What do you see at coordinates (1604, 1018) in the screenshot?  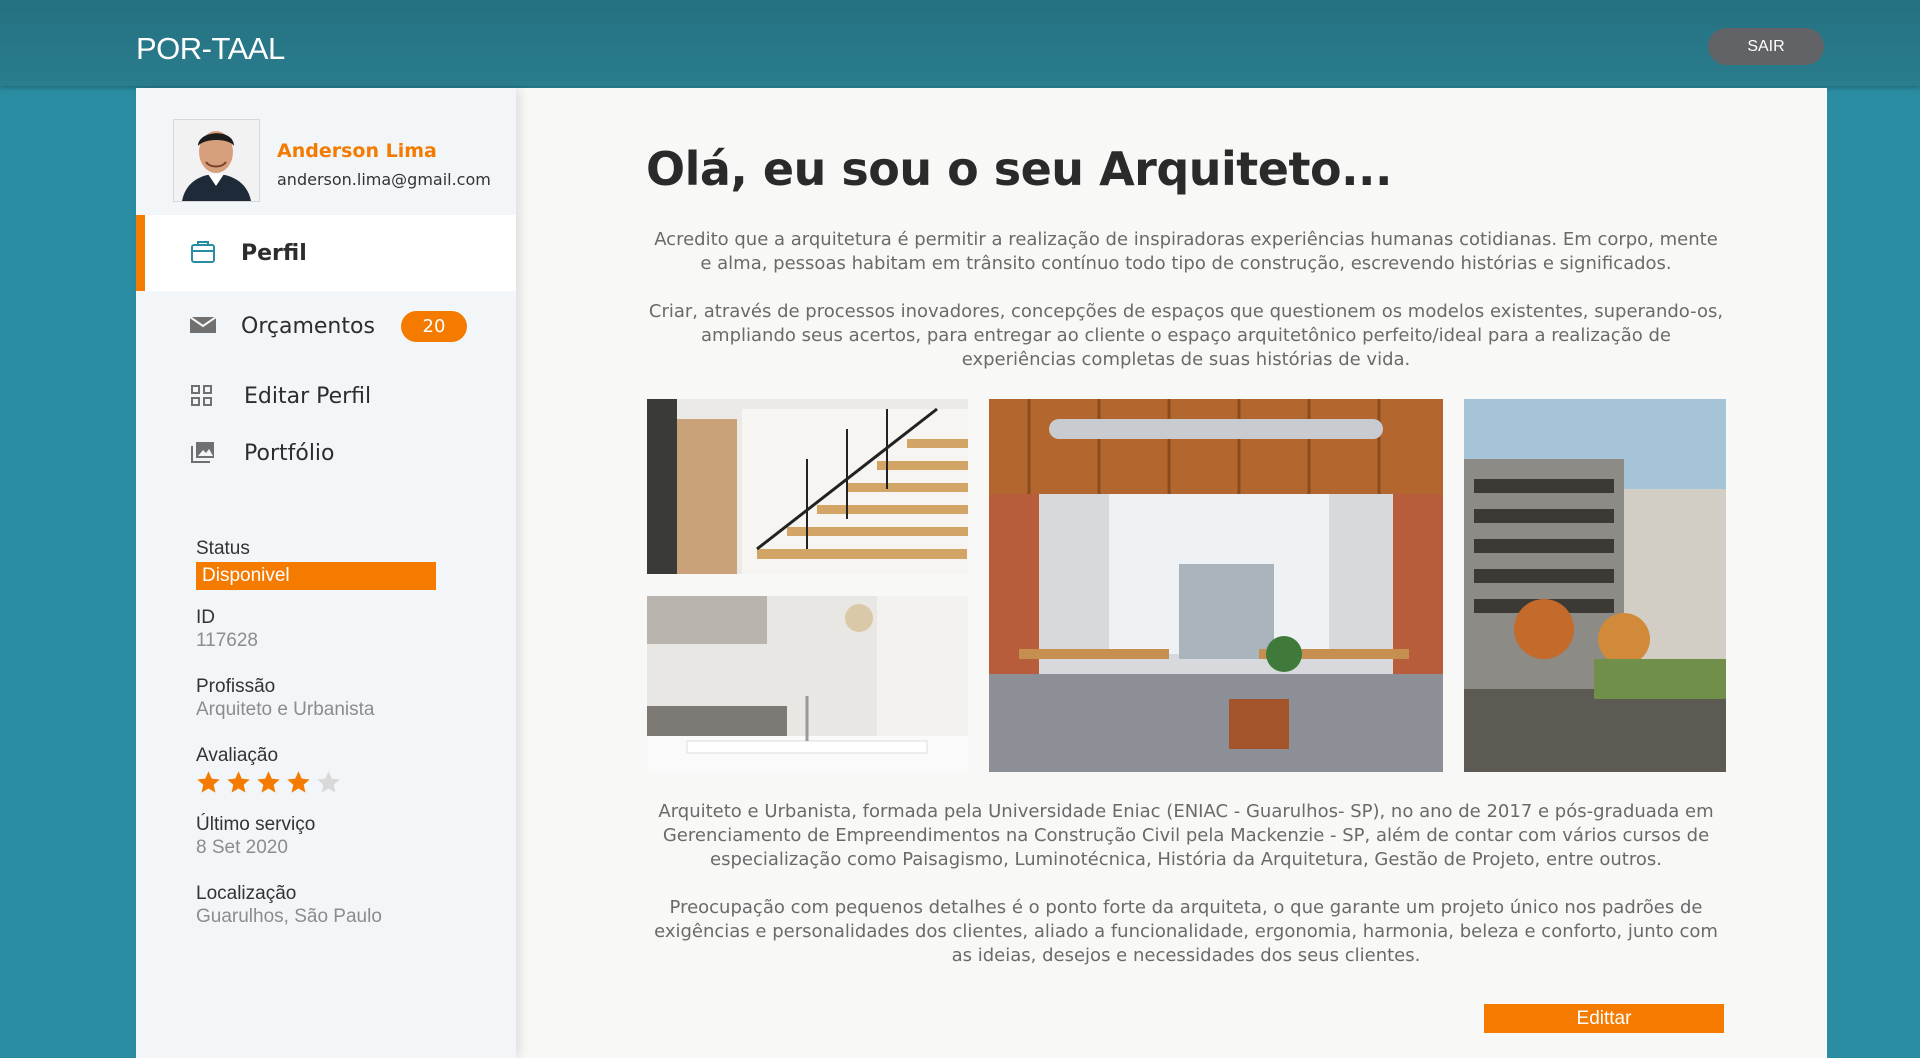 I see `edit-button: Edittar` at bounding box center [1604, 1018].